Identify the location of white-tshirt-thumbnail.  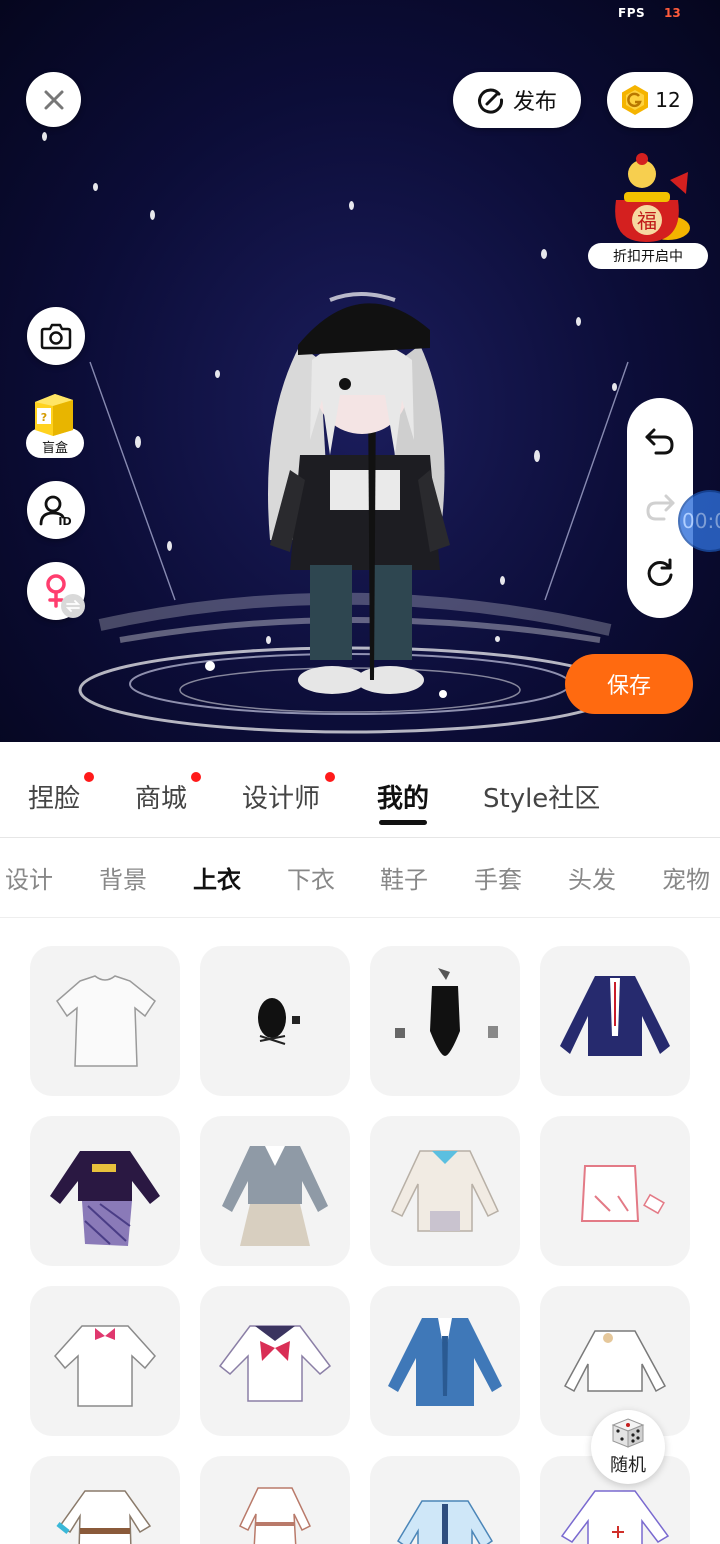
(106, 1021).